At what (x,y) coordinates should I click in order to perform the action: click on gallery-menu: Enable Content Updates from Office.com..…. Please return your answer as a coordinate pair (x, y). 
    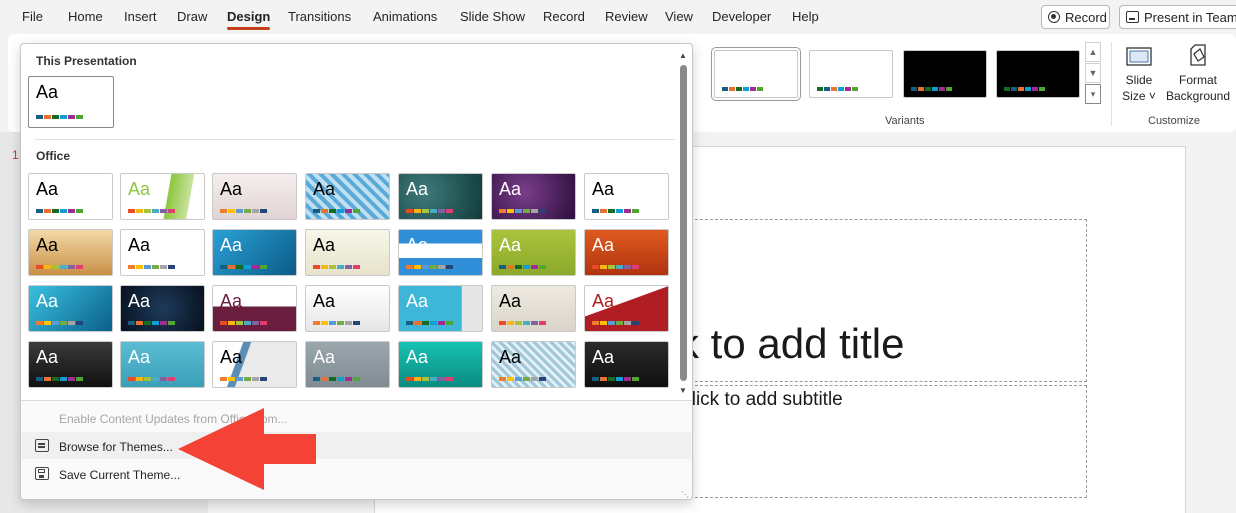
    Looking at the image, I should click on (356, 449).